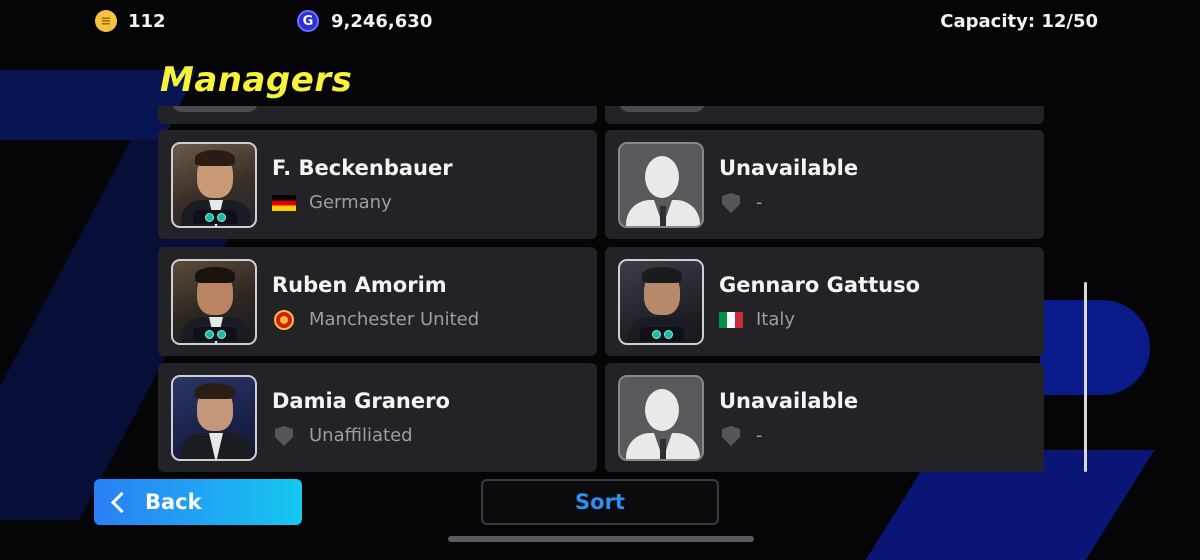  Describe the element at coordinates (256, 80) in the screenshot. I see `page-title: Managers` at that location.